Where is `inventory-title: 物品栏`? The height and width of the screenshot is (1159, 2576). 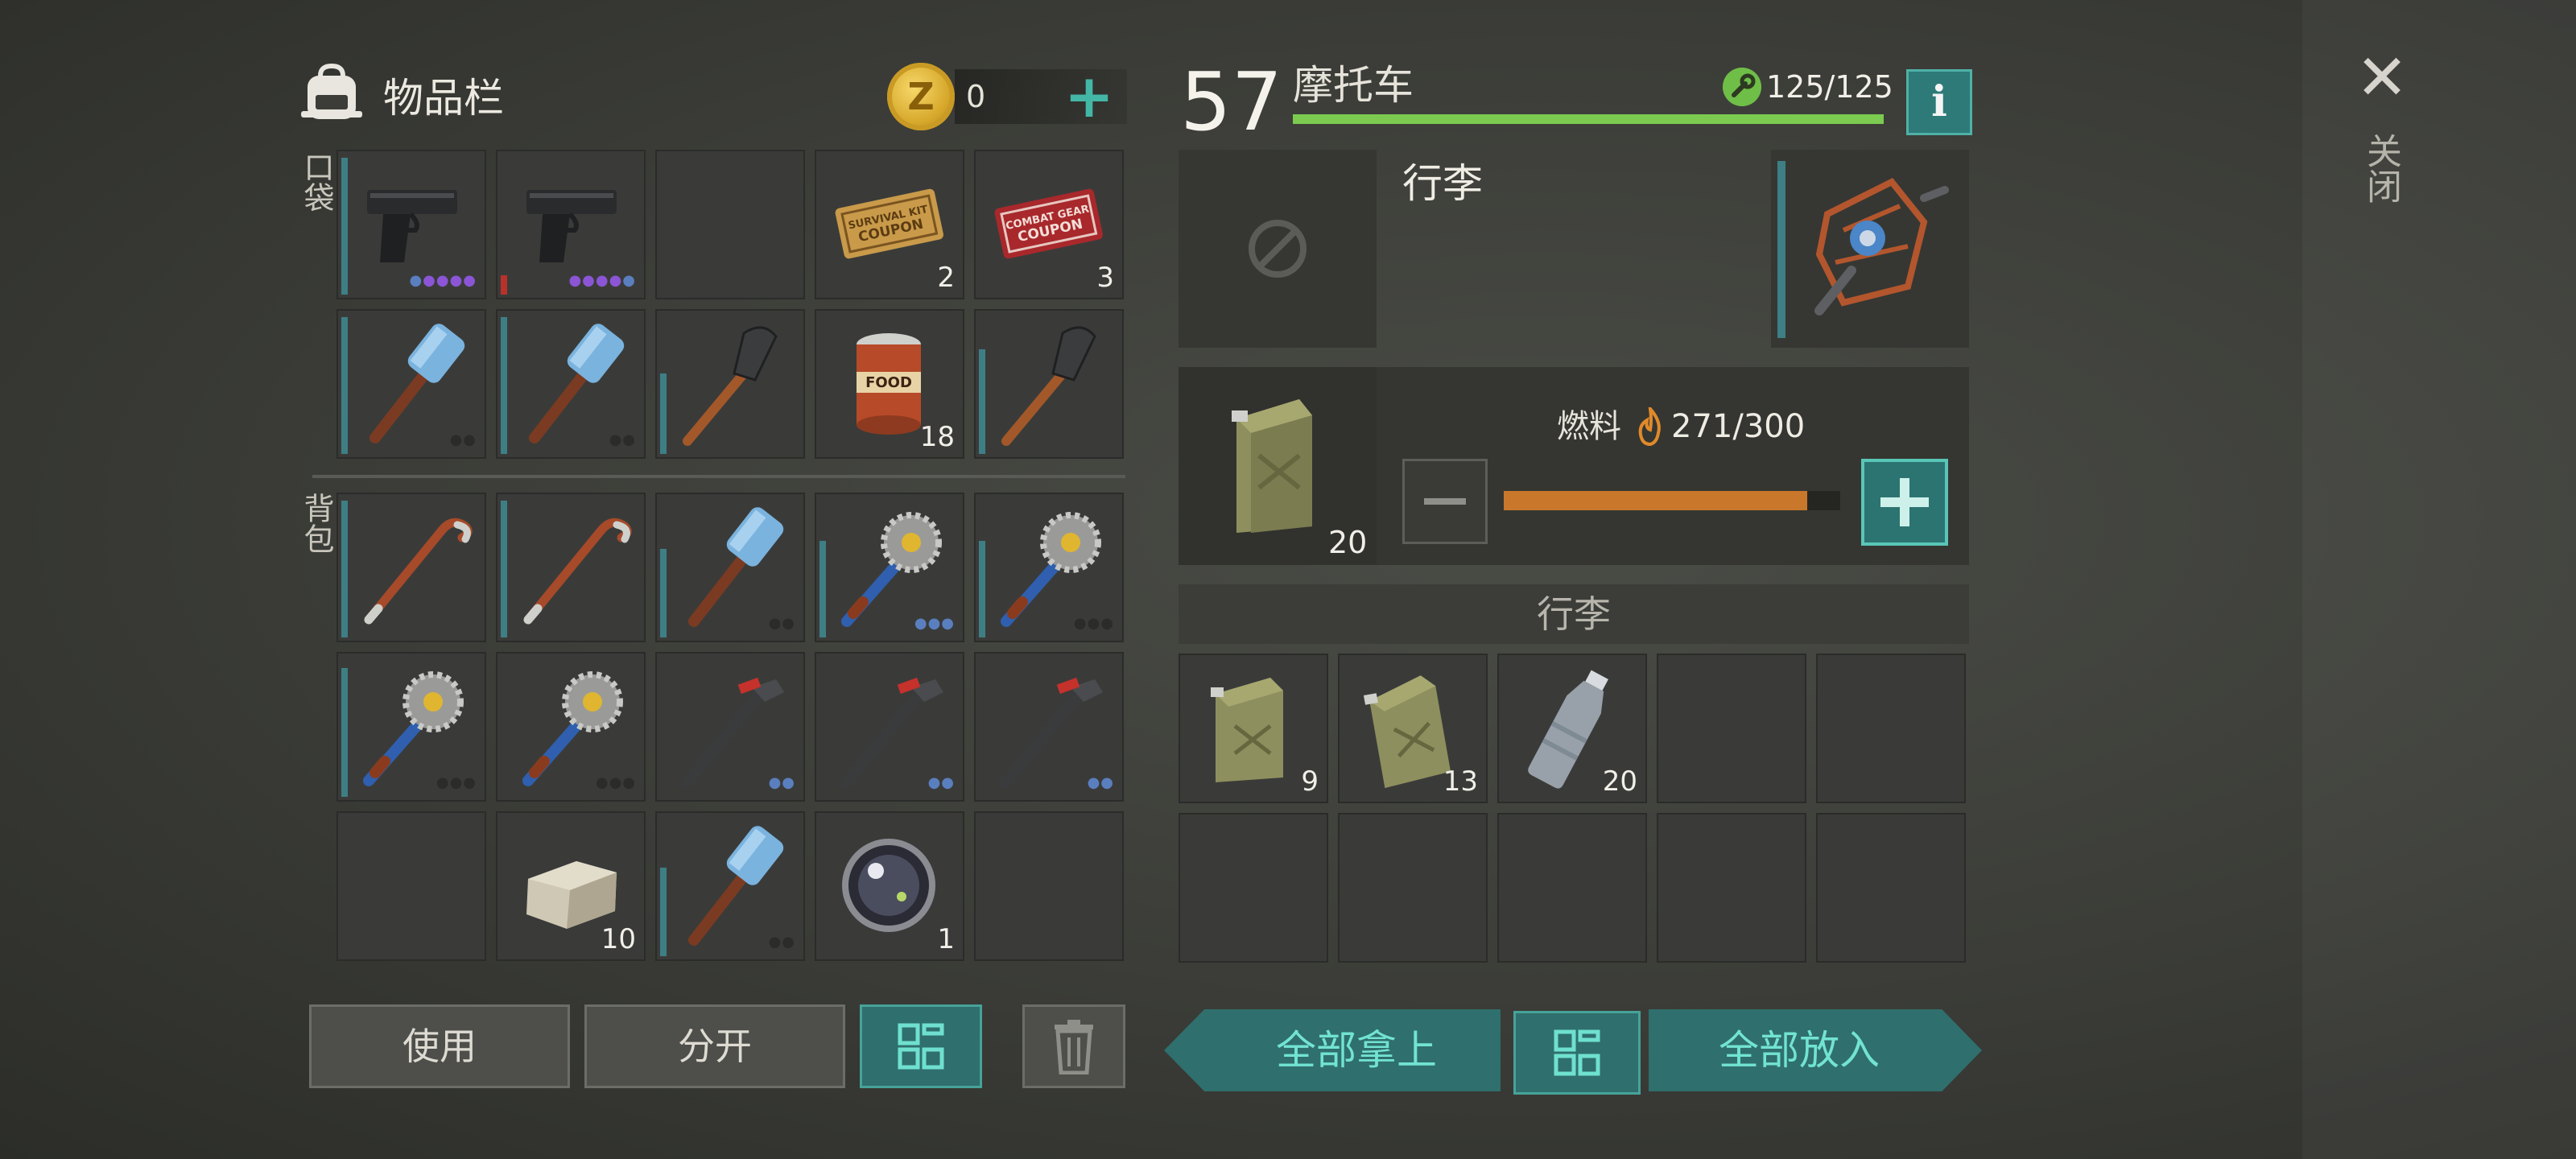
inventory-title: 物品栏 is located at coordinates (443, 98).